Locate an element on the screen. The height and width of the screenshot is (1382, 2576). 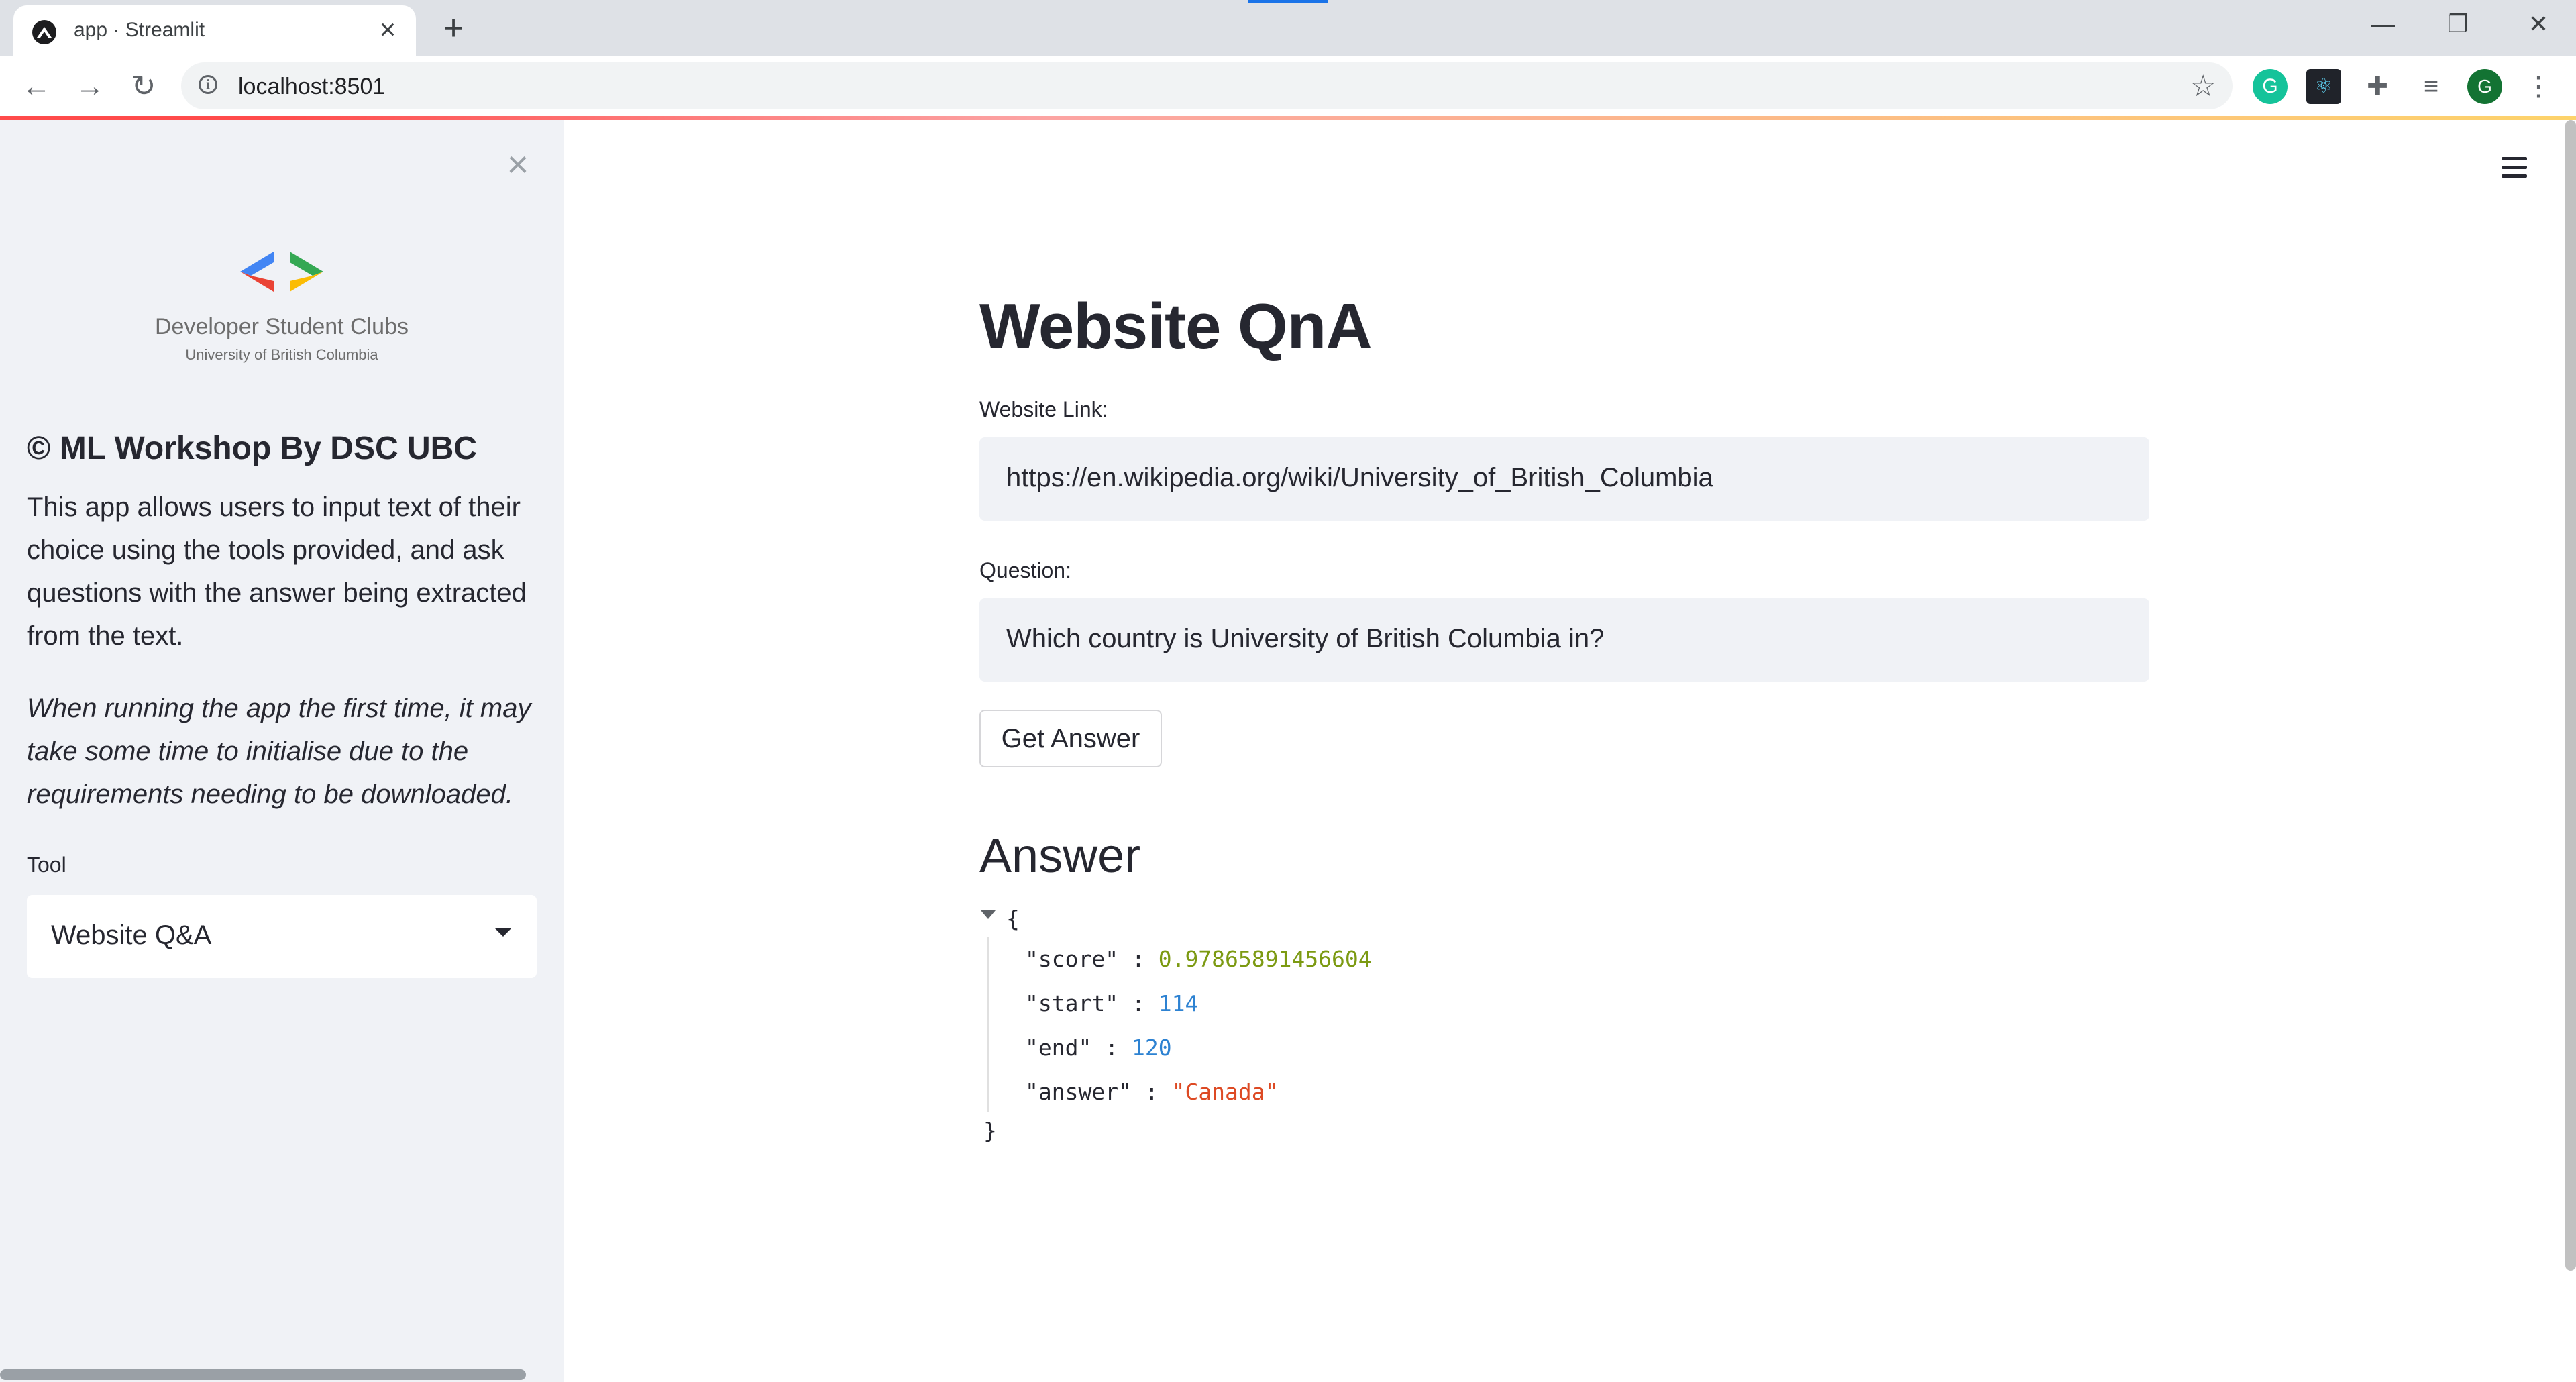
json-end-value: 120 is located at coordinates (1151, 1047).